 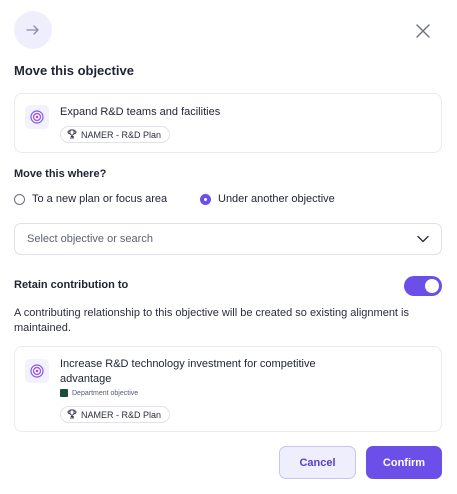 What do you see at coordinates (423, 31) in the screenshot?
I see `close-icon` at bounding box center [423, 31].